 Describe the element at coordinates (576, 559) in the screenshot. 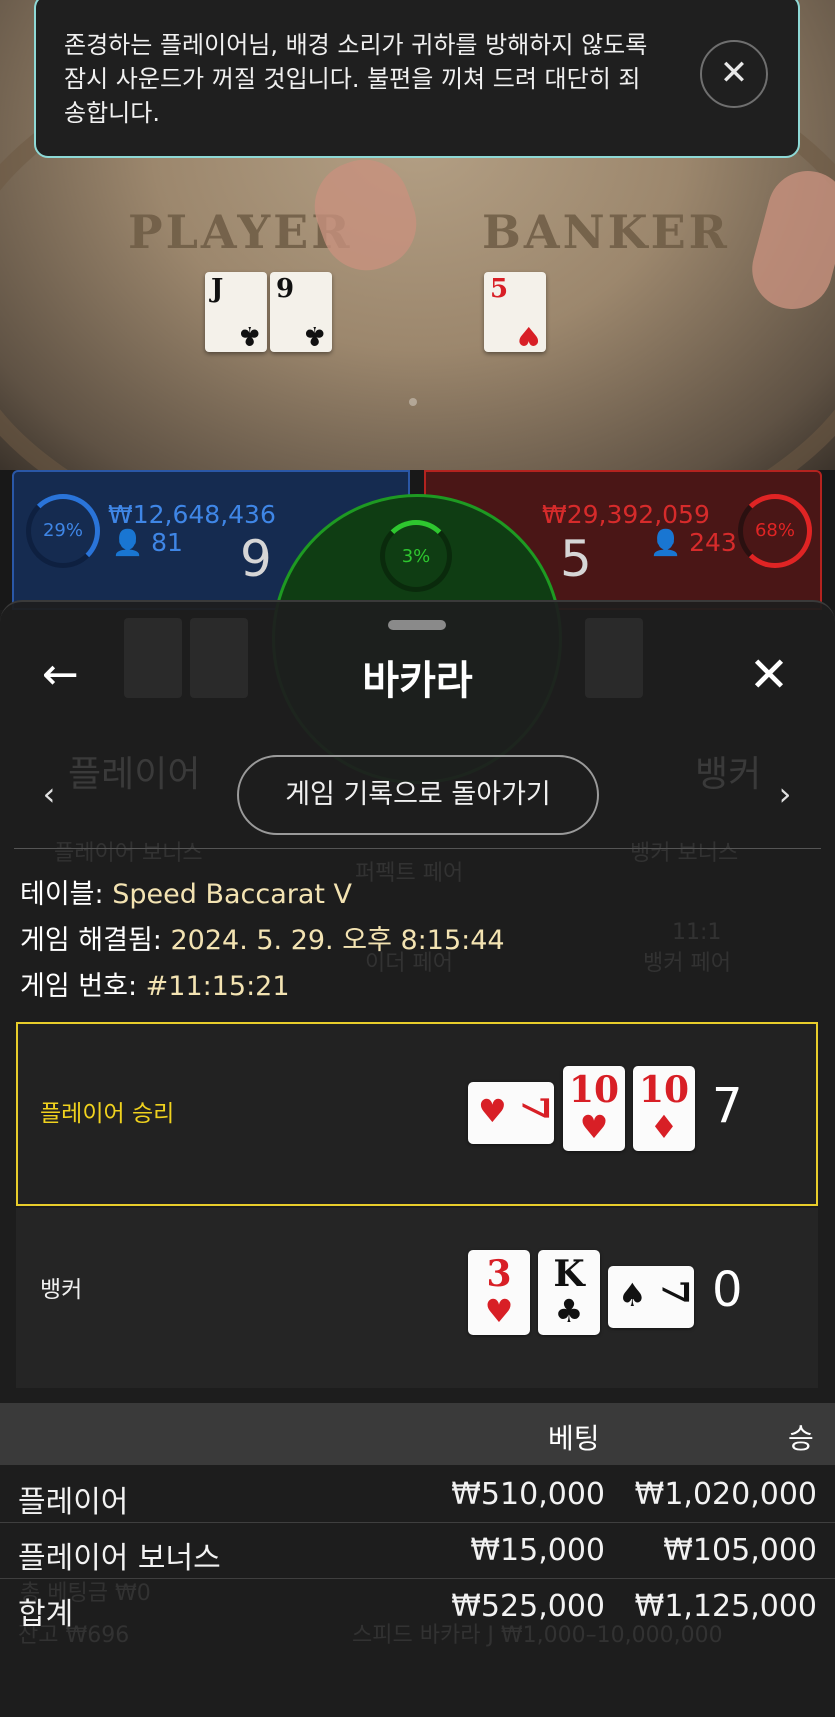

I see `banker-score: 5` at that location.